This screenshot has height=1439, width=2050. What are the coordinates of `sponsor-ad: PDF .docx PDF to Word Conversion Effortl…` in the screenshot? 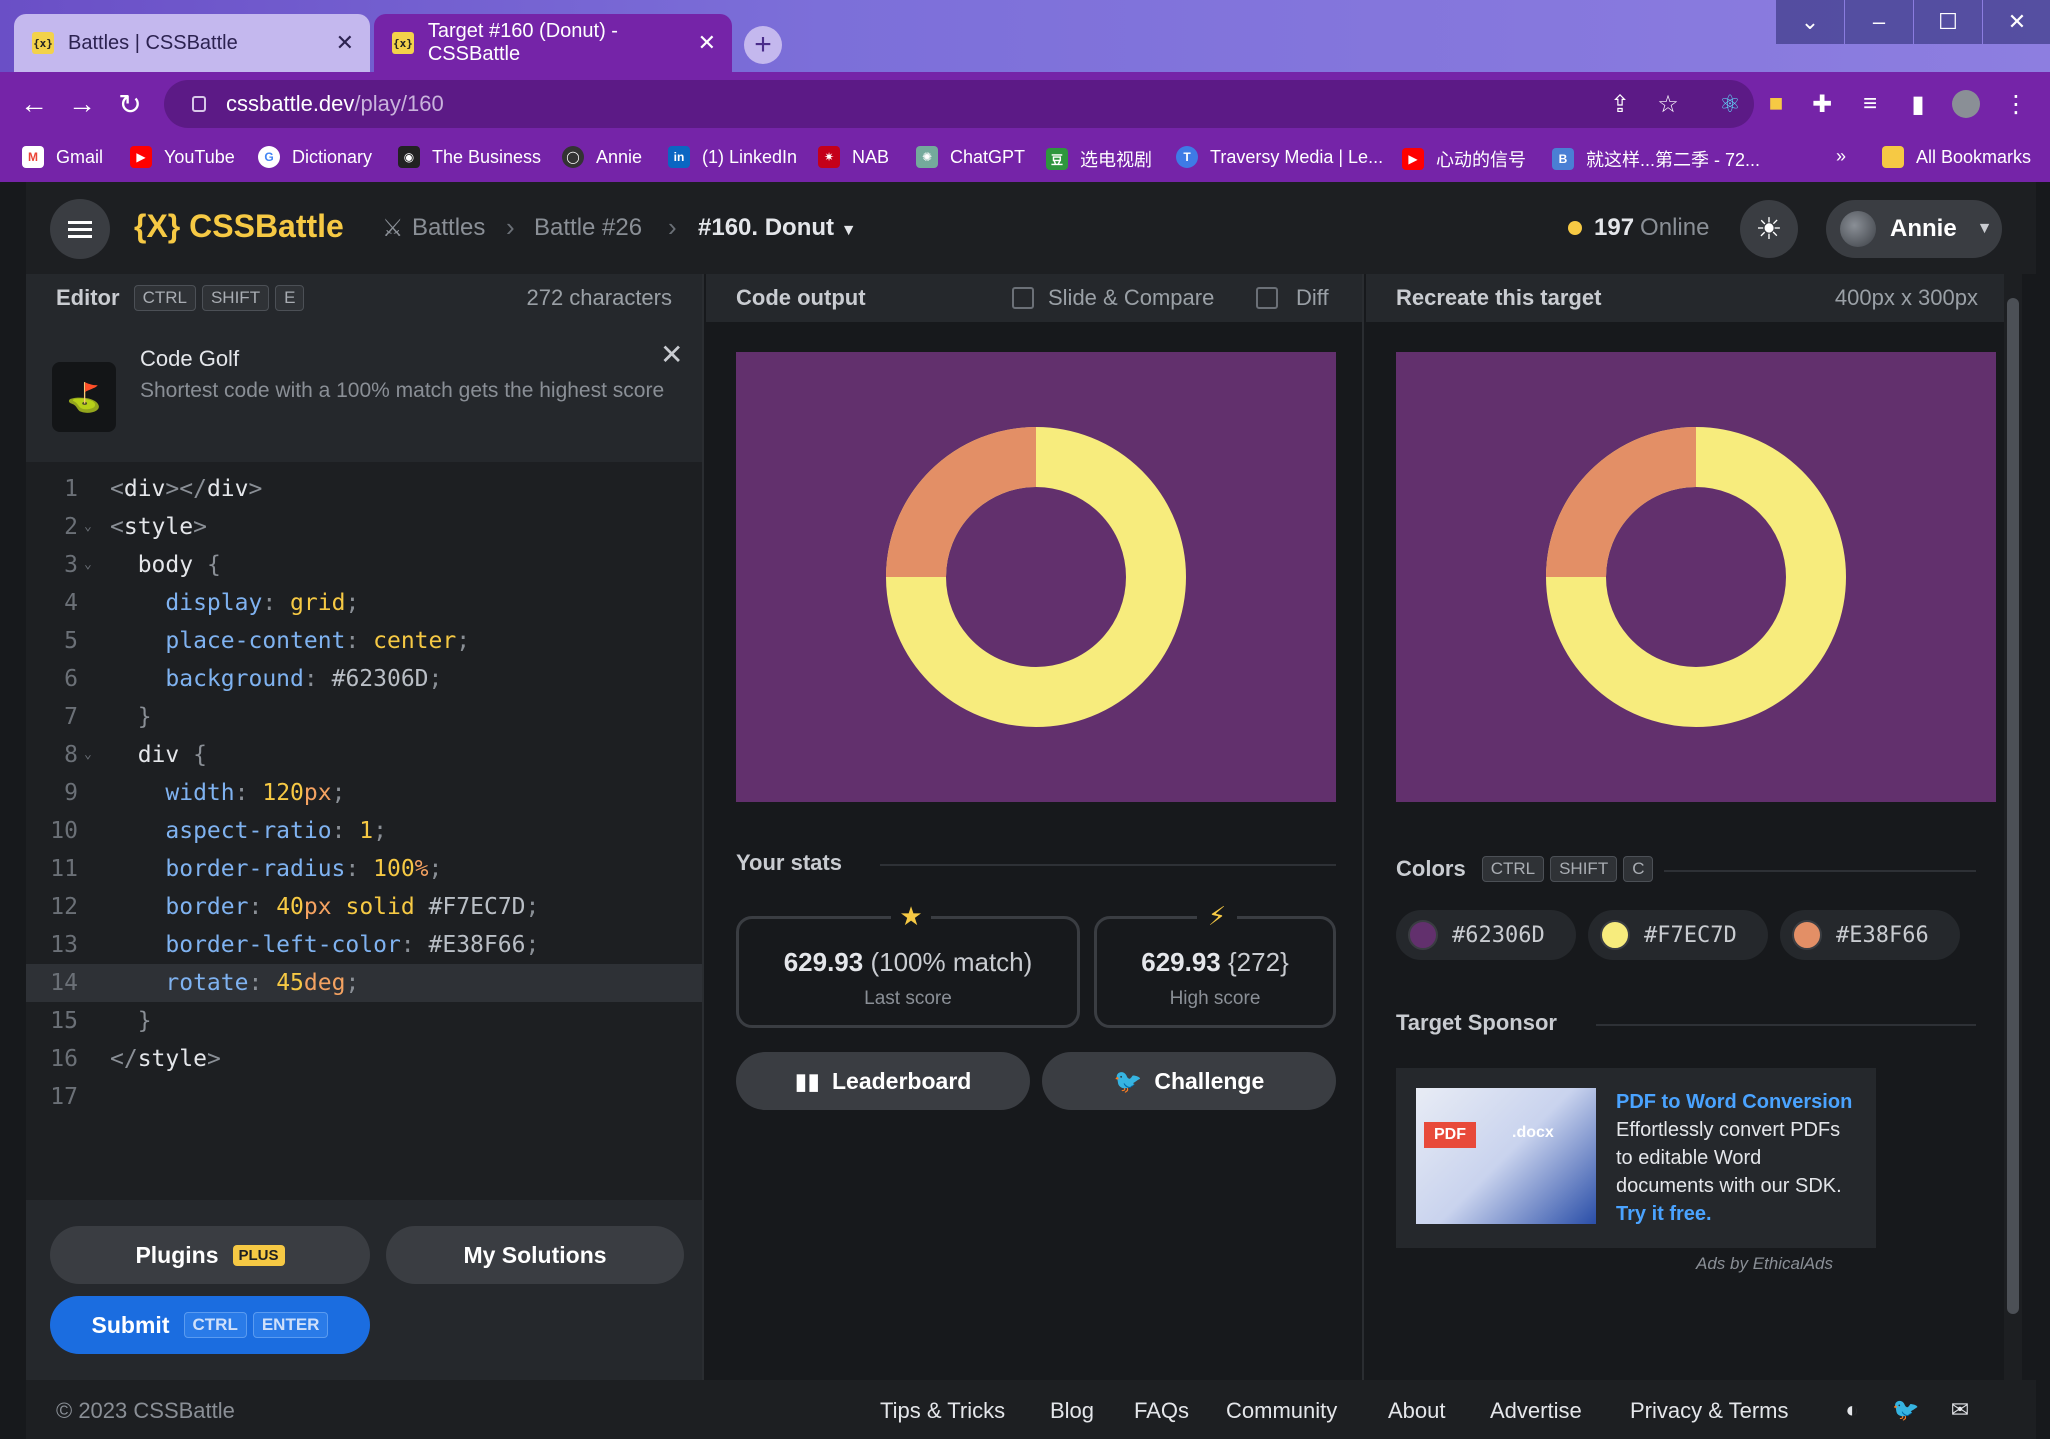 It's located at (1636, 1158).